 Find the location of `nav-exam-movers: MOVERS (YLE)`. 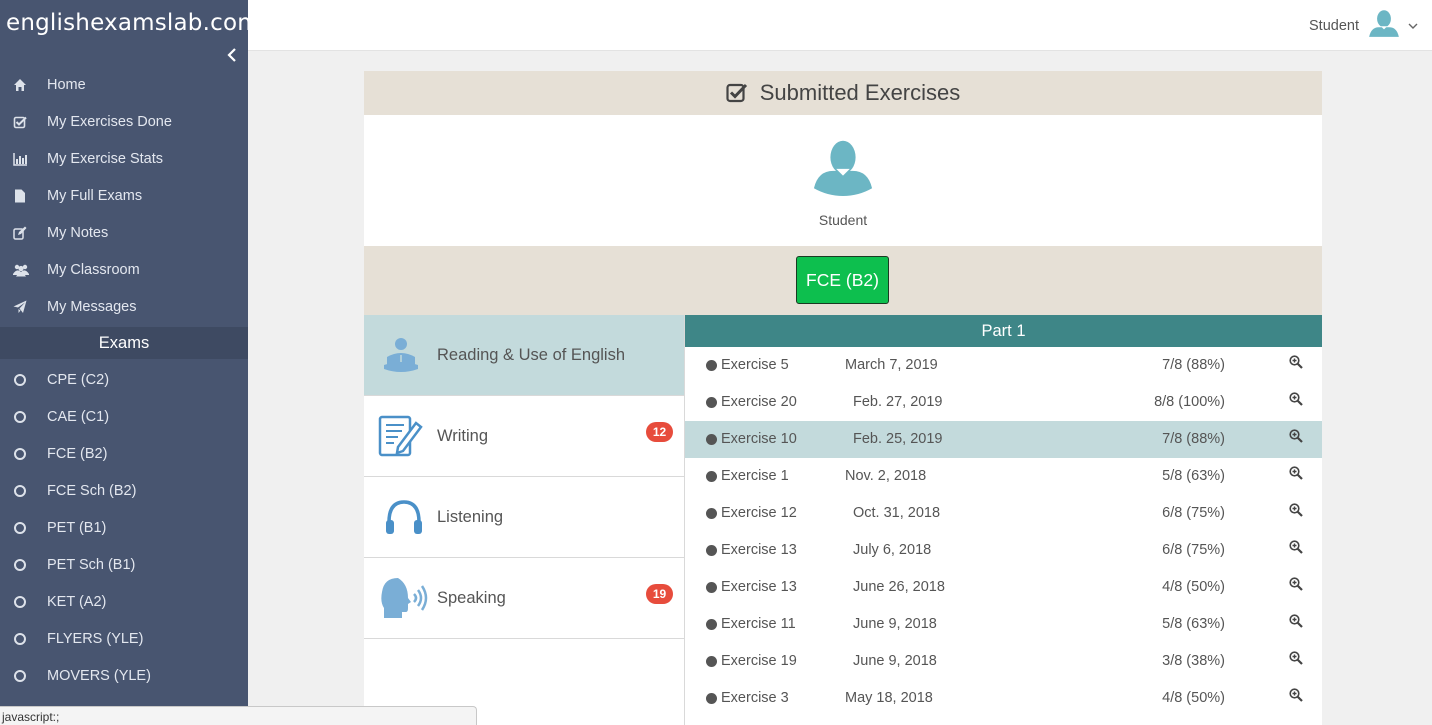

nav-exam-movers: MOVERS (YLE) is located at coordinates (124, 675).